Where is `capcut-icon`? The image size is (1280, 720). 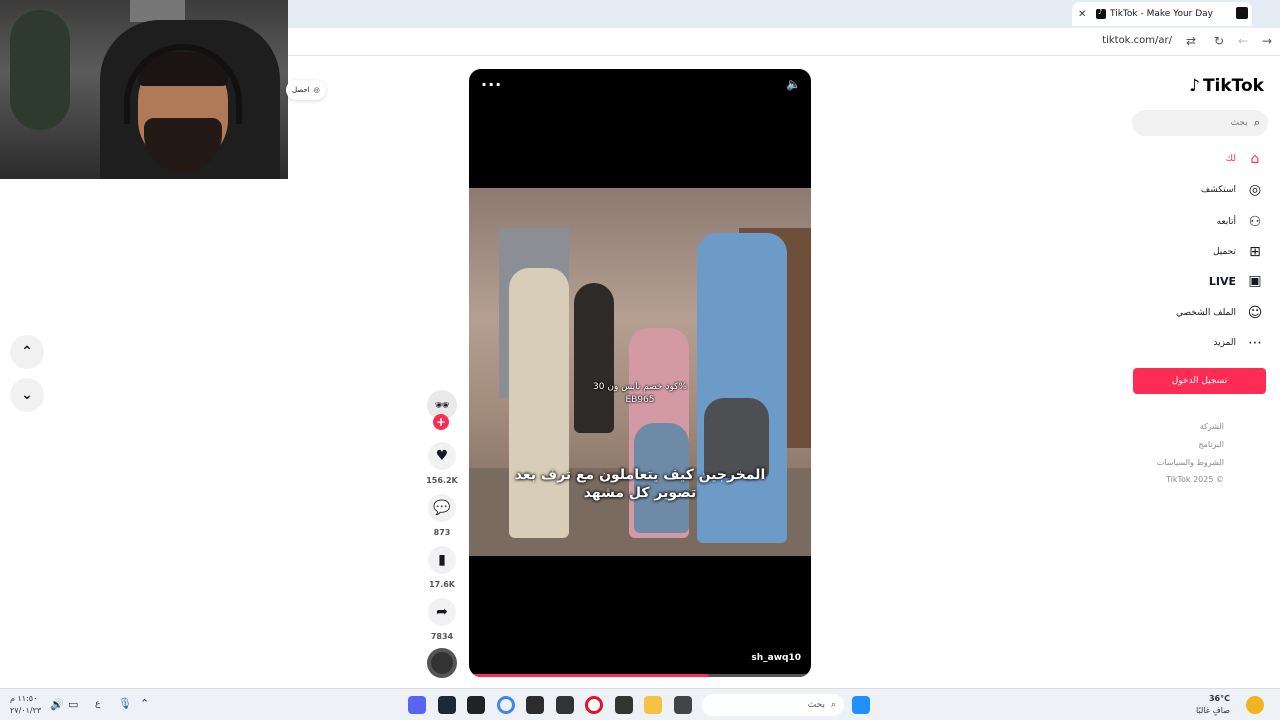 capcut-icon is located at coordinates (565, 705).